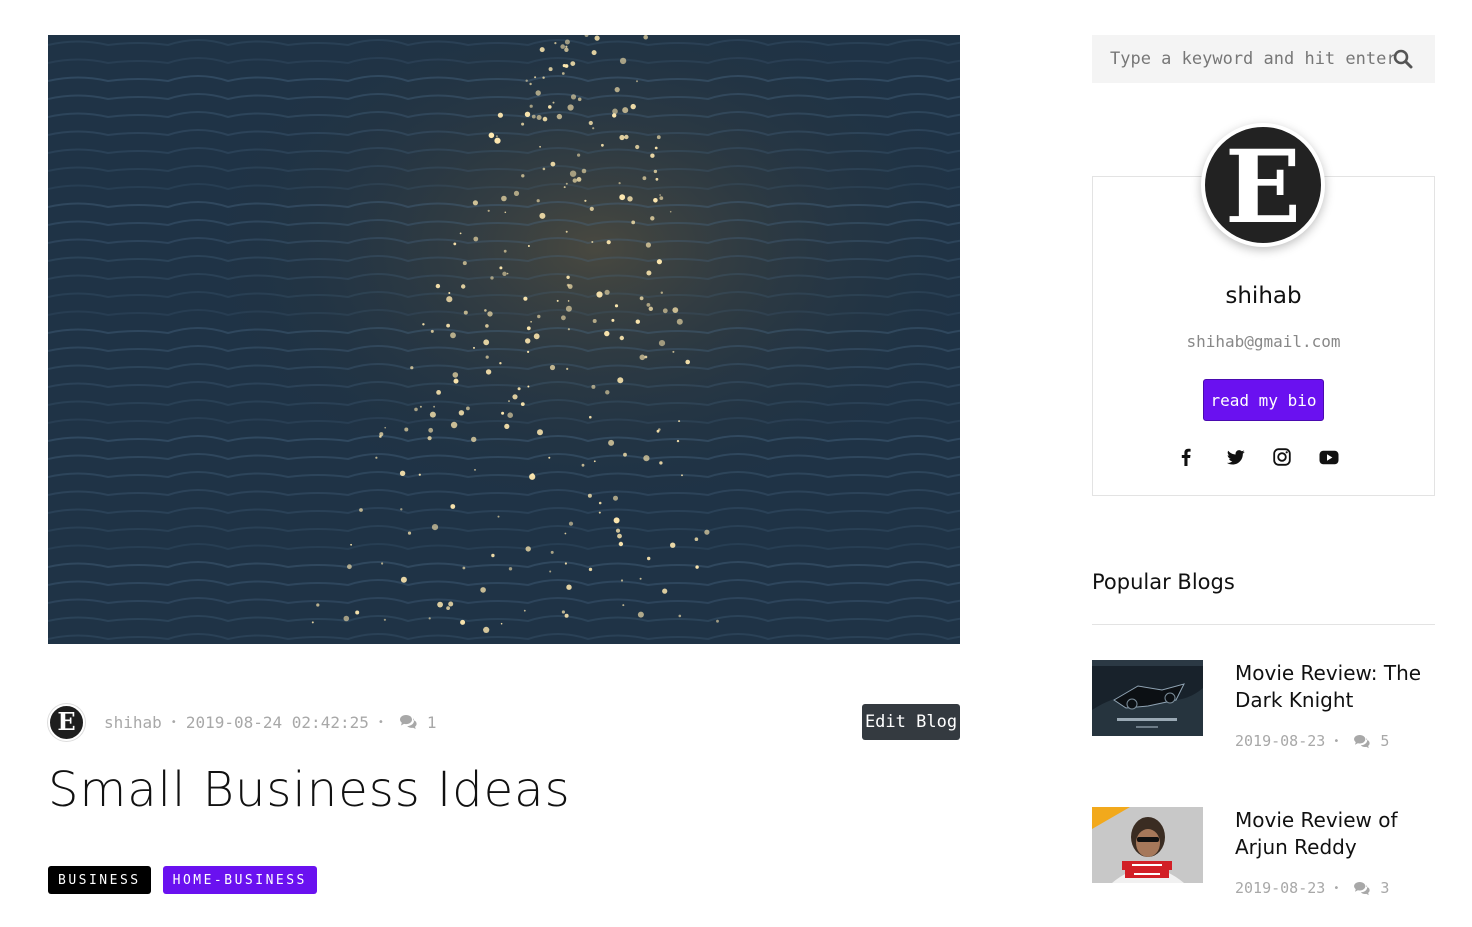 The image size is (1472, 927). Describe the element at coordinates (1335, 834) in the screenshot. I see `popular-blog-title: Movie Review of Arjun Reddy` at that location.